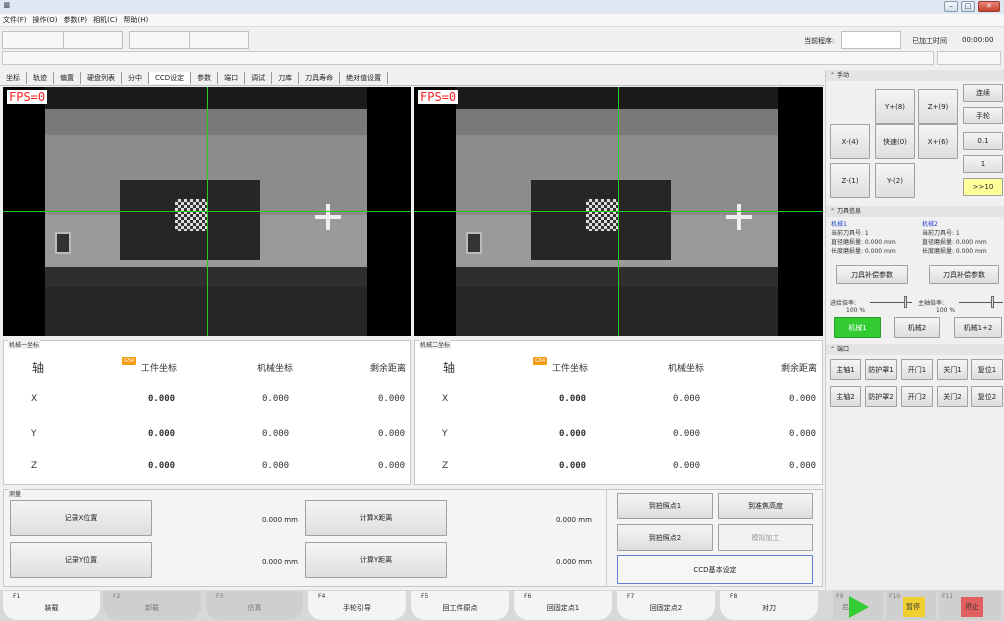 The height and width of the screenshot is (621, 1004). What do you see at coordinates (445, 434) in the screenshot?
I see `axis-y: Y` at bounding box center [445, 434].